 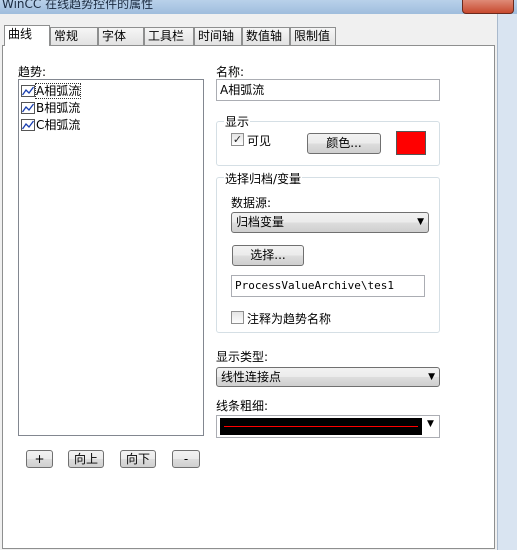 What do you see at coordinates (86, 459) in the screenshot?
I see `move-up-button: 向上` at bounding box center [86, 459].